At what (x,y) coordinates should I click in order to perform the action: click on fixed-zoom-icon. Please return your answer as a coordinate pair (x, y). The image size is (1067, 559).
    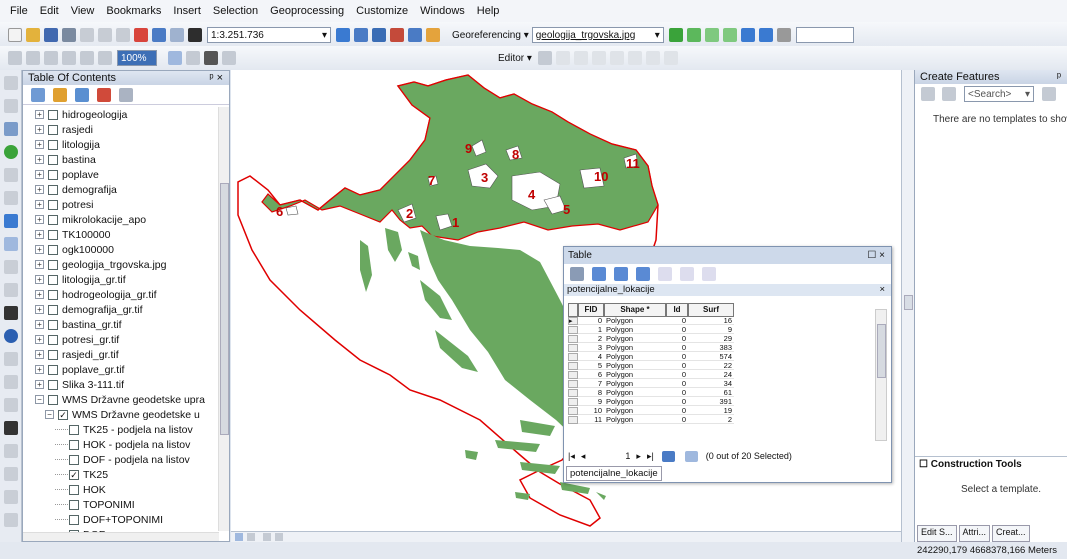
    Looking at the image, I should click on (87, 58).